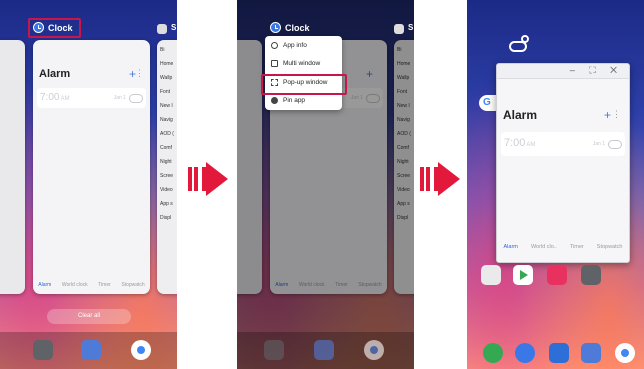 Image resolution: width=644 pixels, height=369 pixels. What do you see at coordinates (303, 63) in the screenshot?
I see `menu-item-multi-window: Multi window` at bounding box center [303, 63].